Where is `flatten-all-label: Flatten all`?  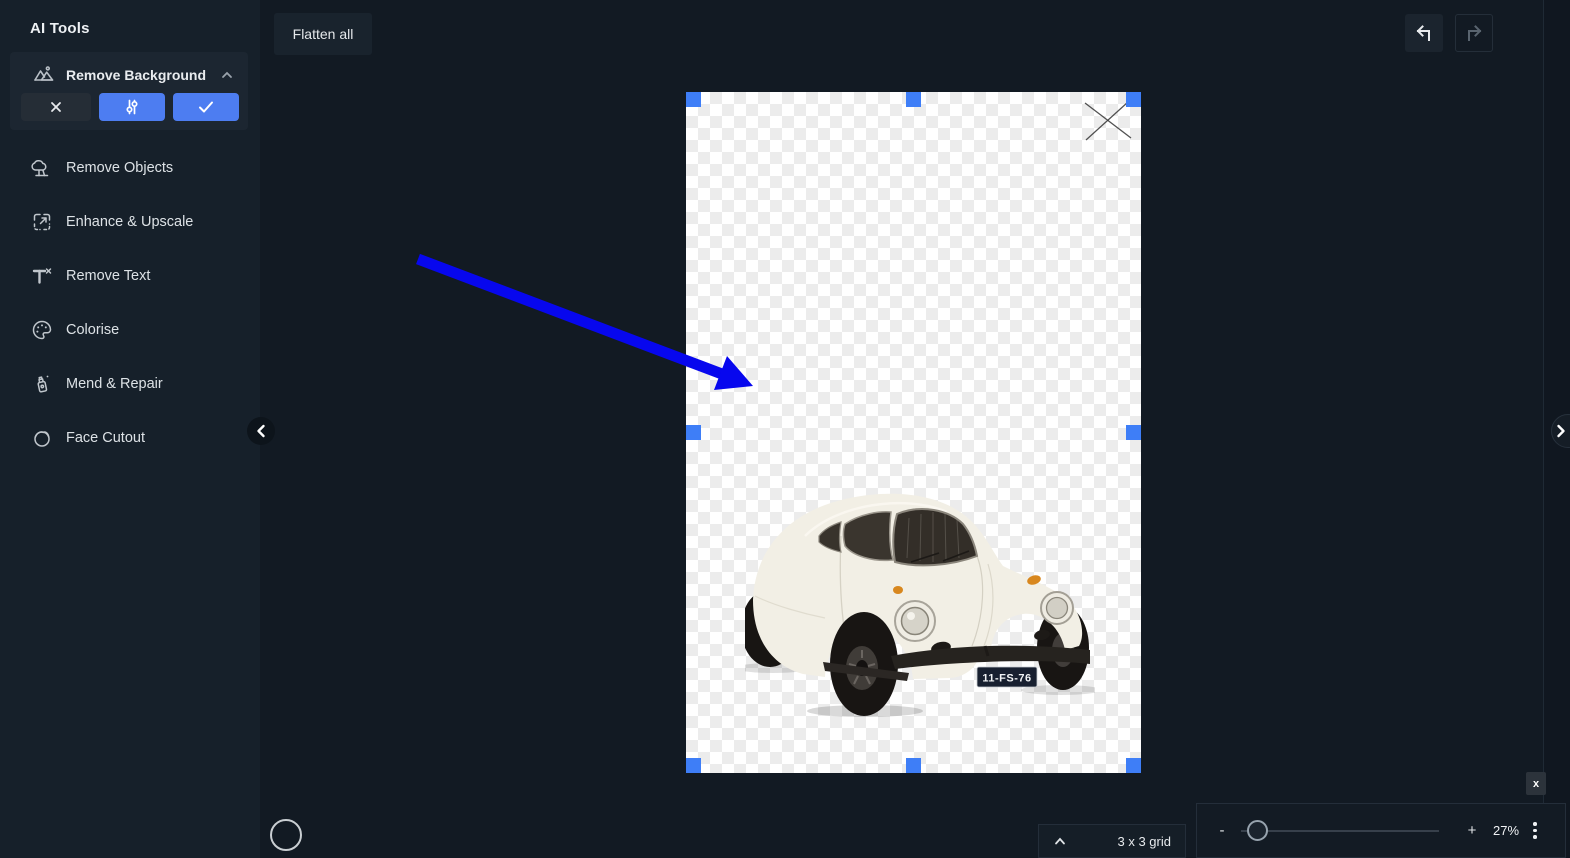
flatten-all-label: Flatten all is located at coordinates (323, 34).